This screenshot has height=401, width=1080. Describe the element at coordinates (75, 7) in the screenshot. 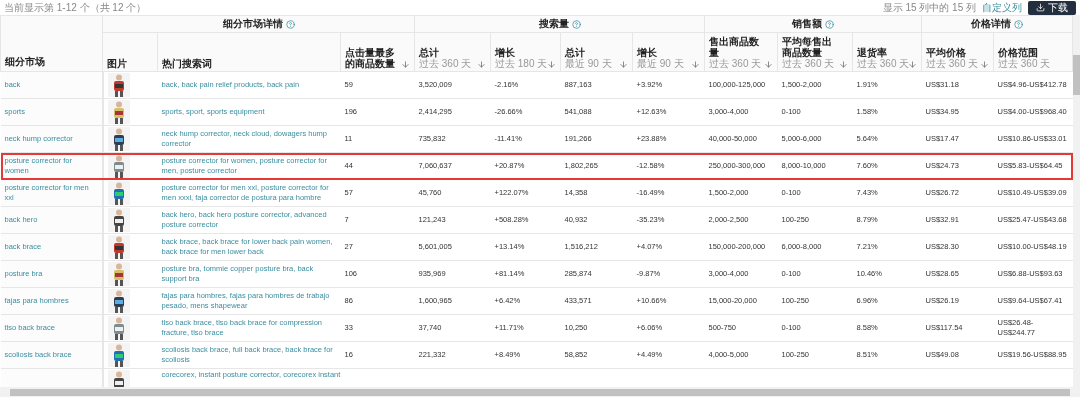

I see `result-count: 当前显示第 1-12 个（共 12 个）` at that location.